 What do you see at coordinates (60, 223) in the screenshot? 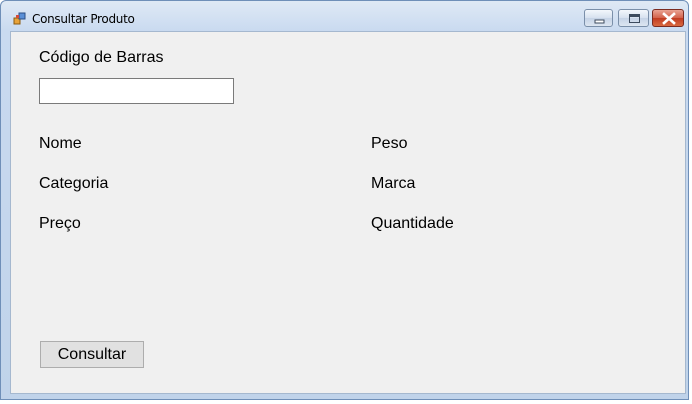
I see `price-label: Preço` at bounding box center [60, 223].